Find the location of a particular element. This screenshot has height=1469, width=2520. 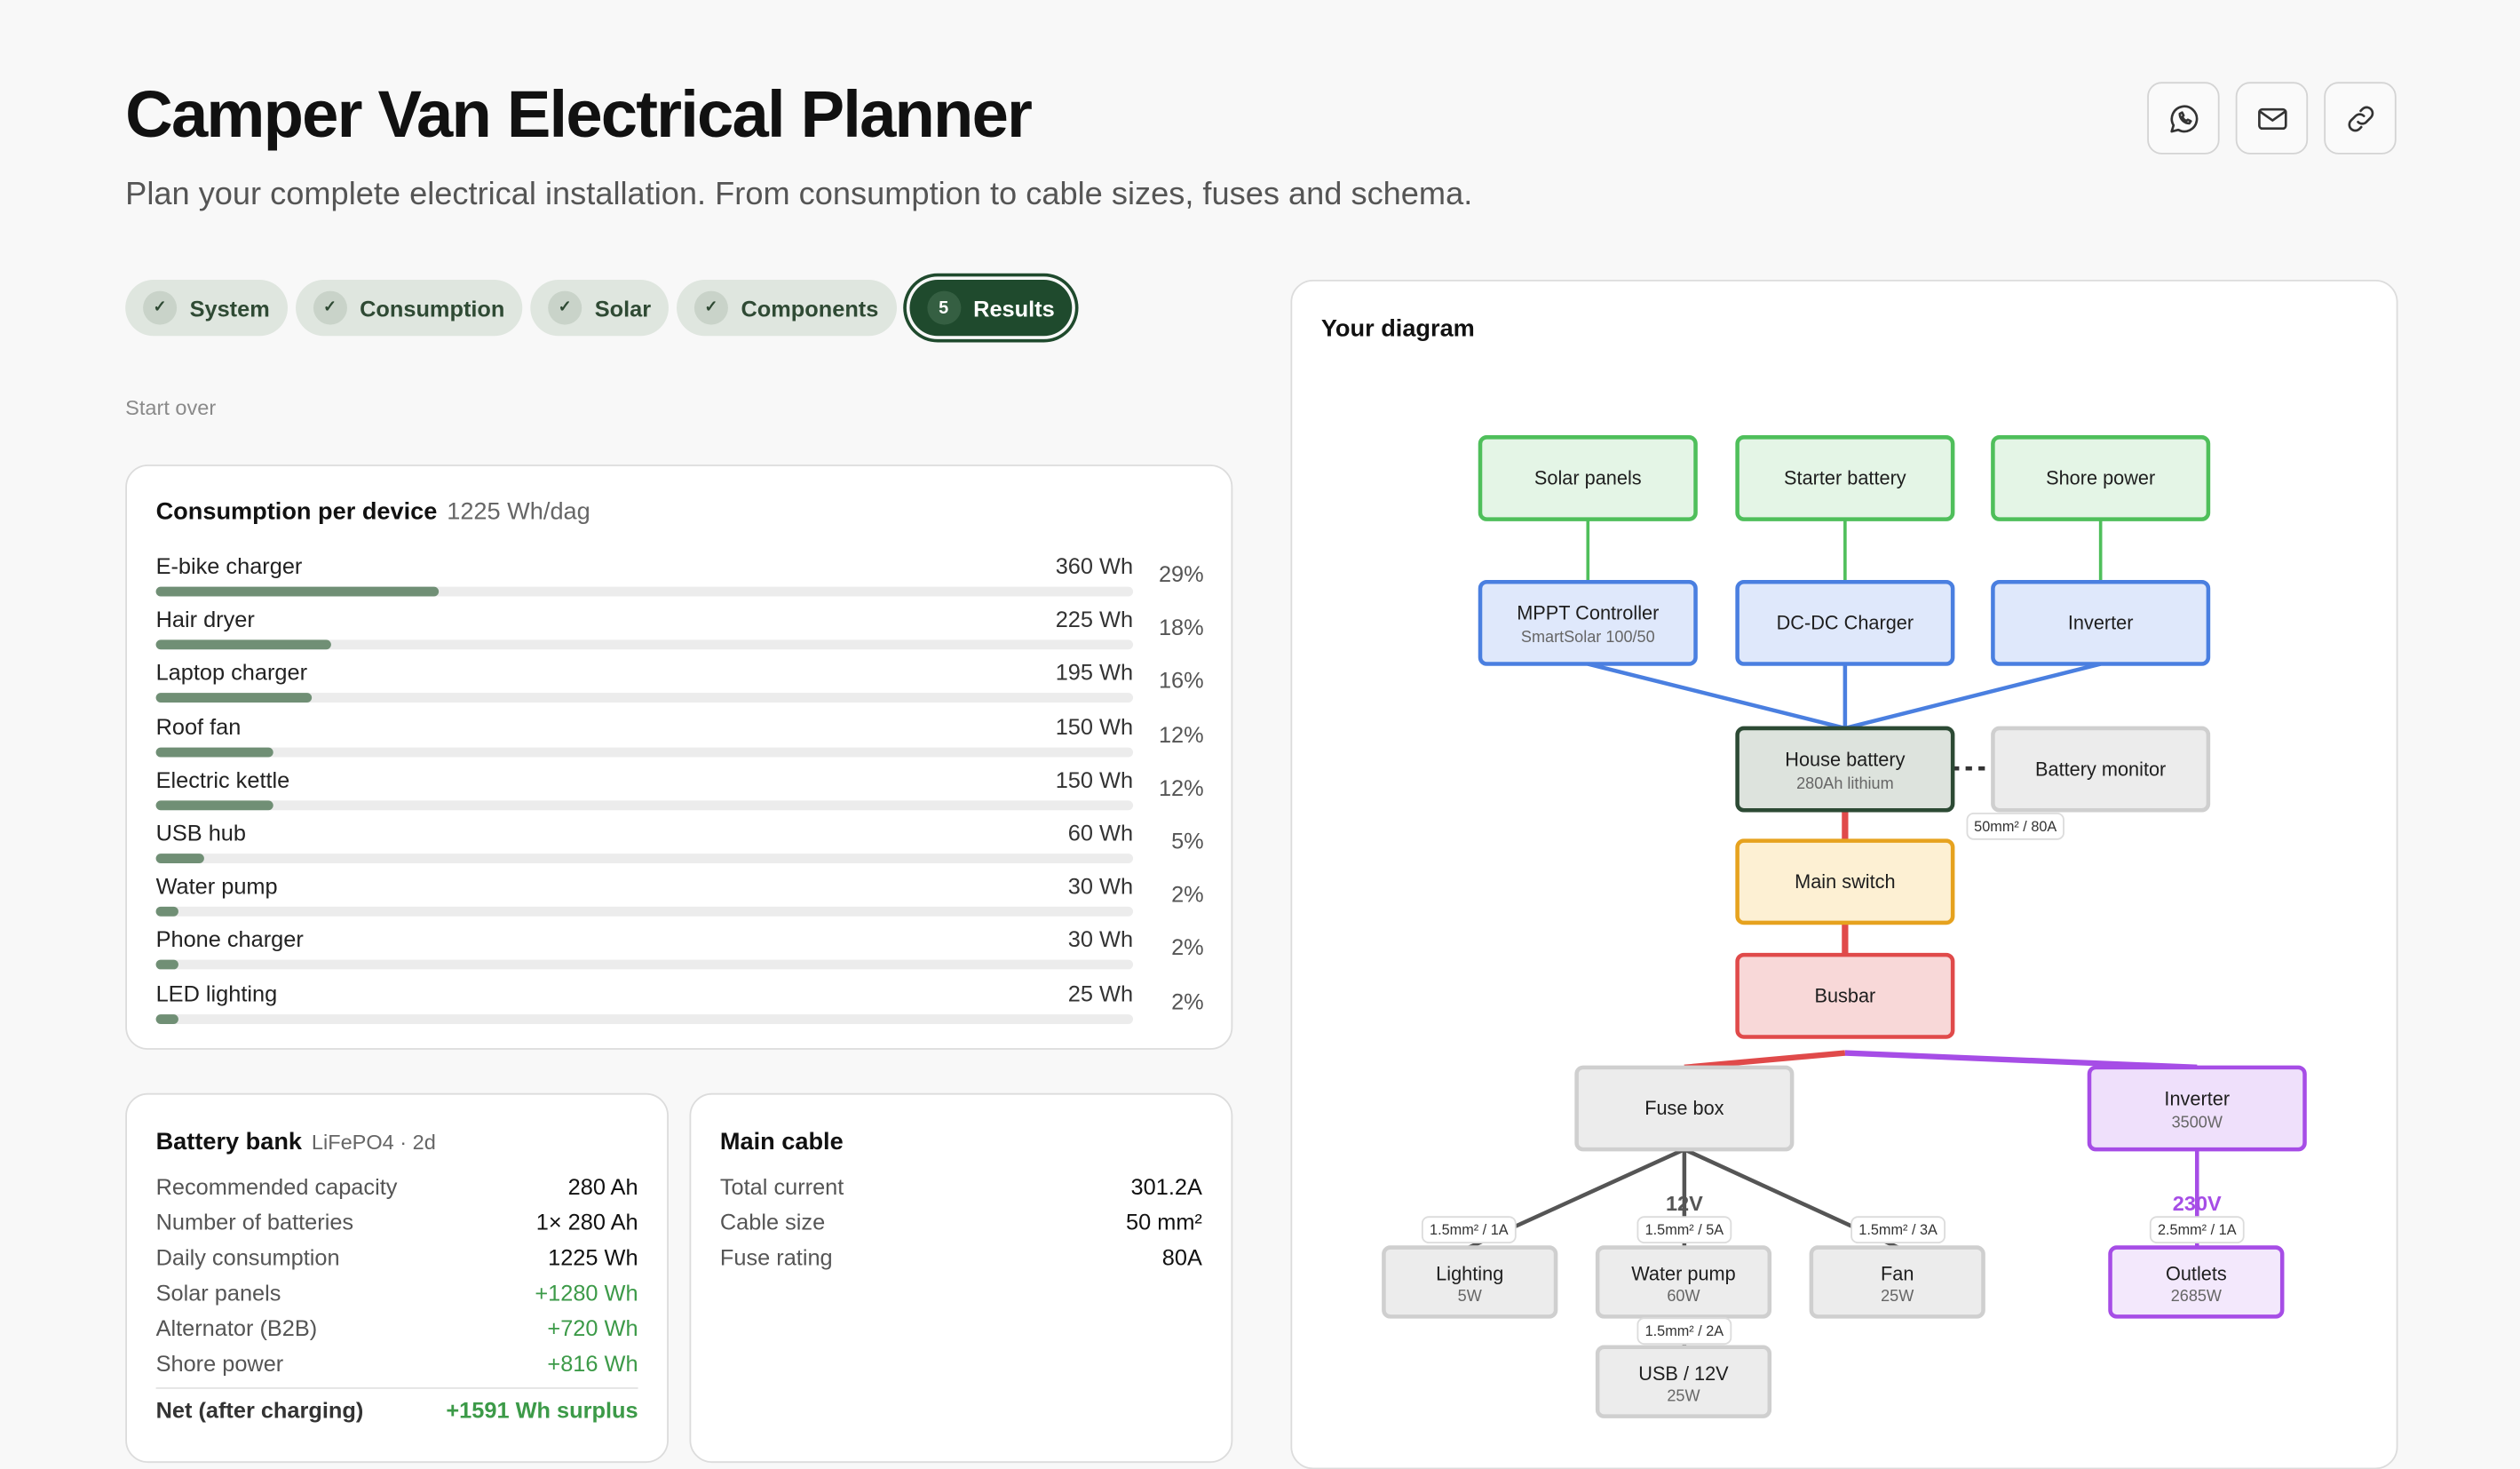

water-pump-label: Water pump is located at coordinates (1683, 1274).